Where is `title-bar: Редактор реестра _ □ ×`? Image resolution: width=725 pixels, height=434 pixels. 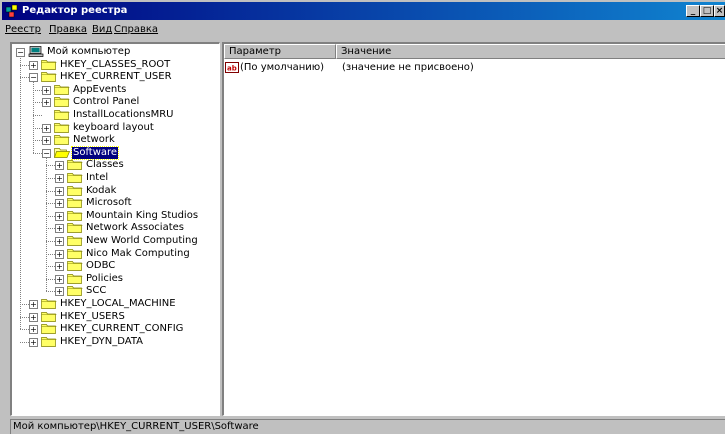 title-bar: Редактор реестра _ □ × is located at coordinates (363, 11).